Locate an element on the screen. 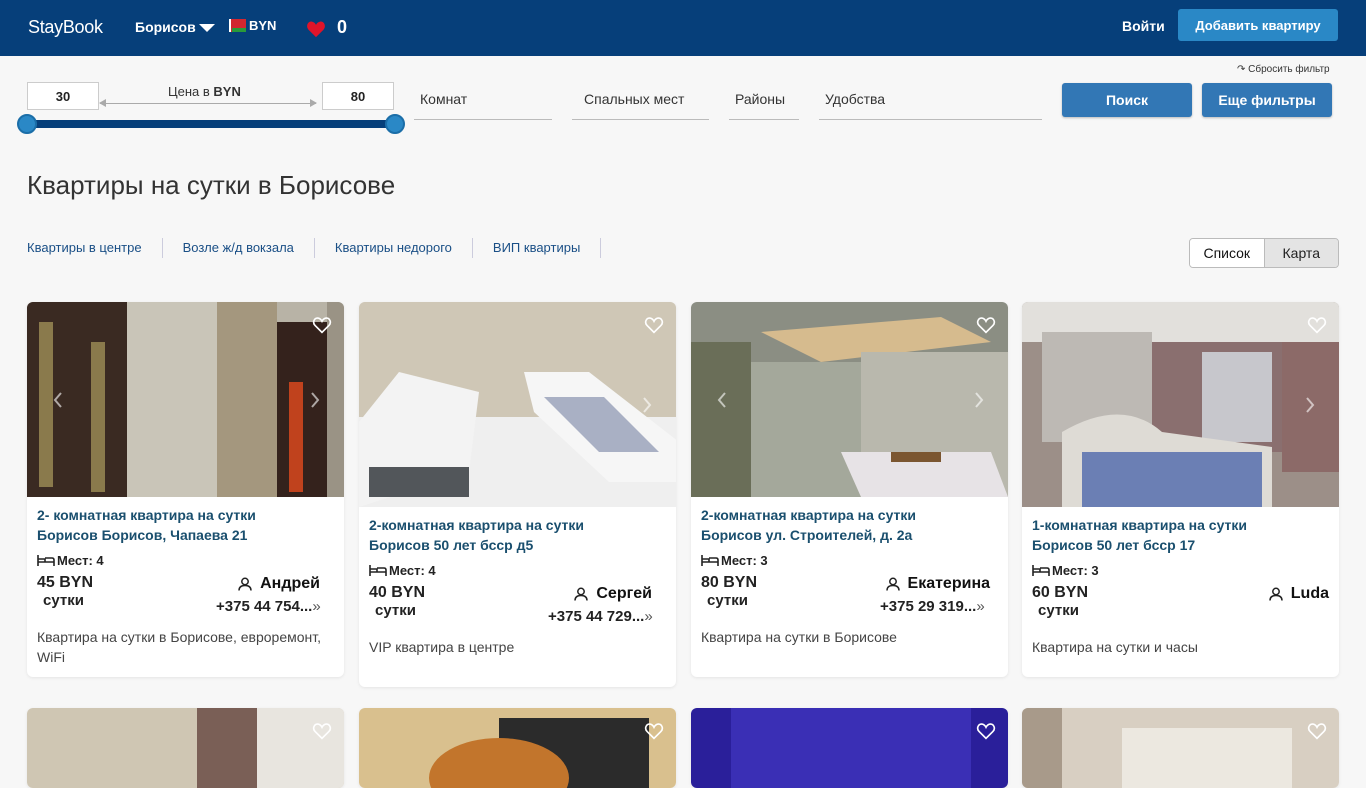  price-row: 80 BYN сутки Екатерина +375 29 319...» is located at coordinates (849, 598).